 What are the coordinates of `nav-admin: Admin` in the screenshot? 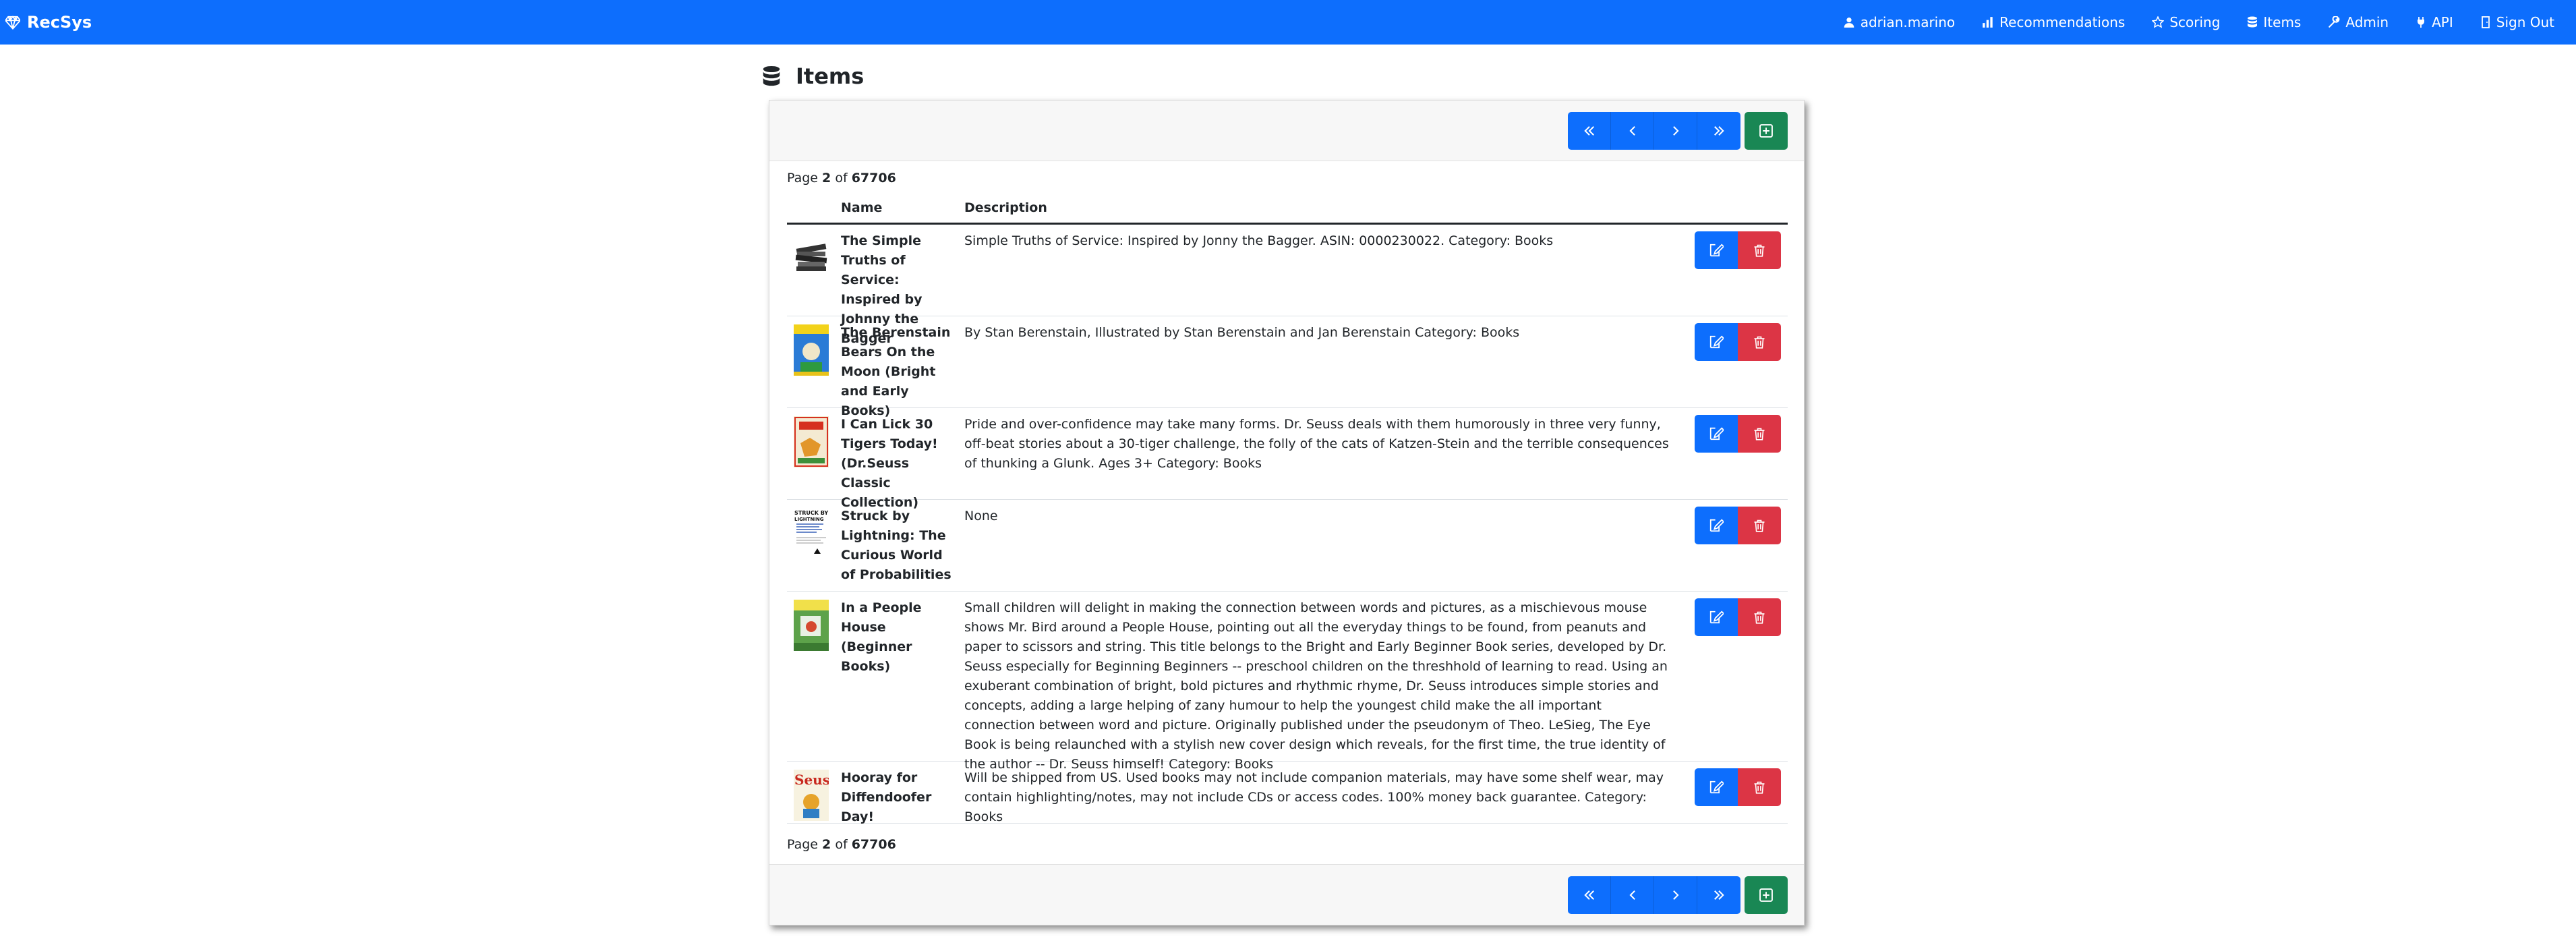 It's located at (2358, 22).